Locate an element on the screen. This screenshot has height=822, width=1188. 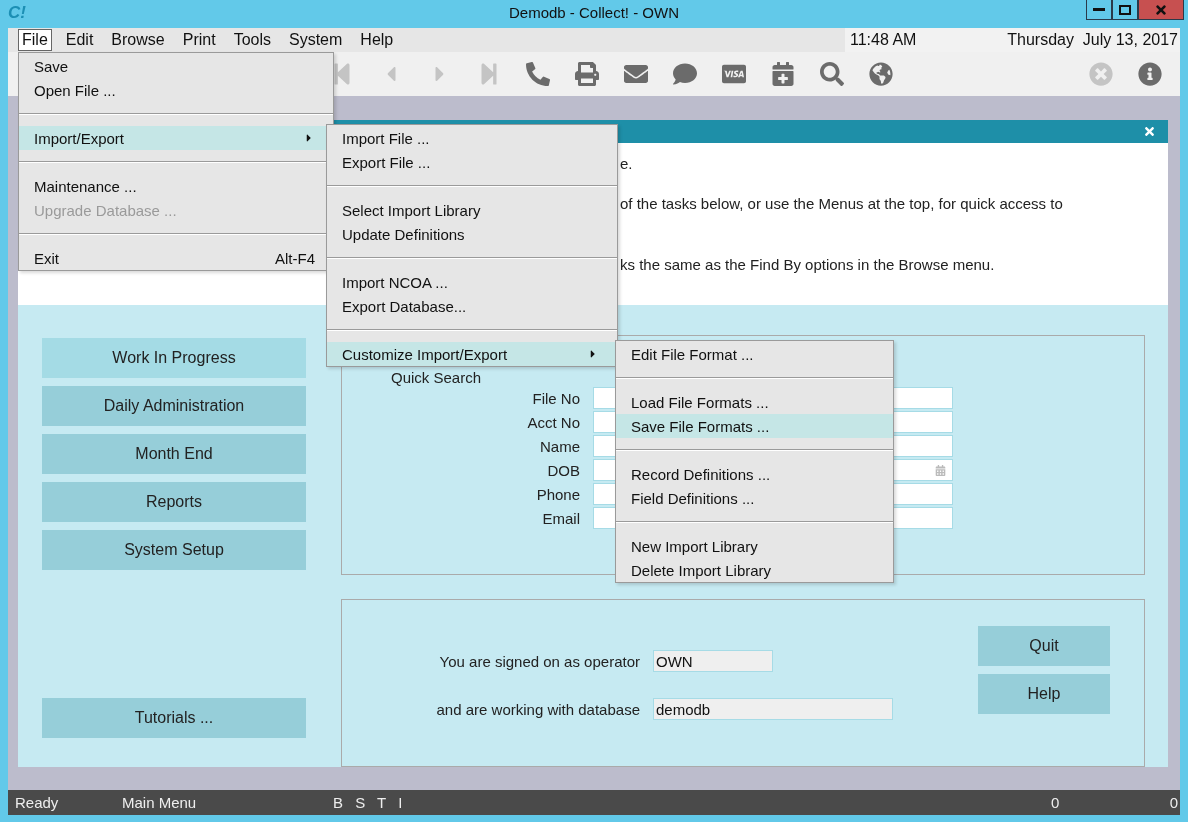
menu-bar-item: Print is located at coordinates (199, 40).